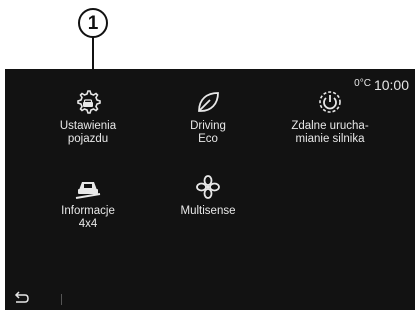 The width and height of the screenshot is (419, 316). Describe the element at coordinates (208, 132) in the screenshot. I see `app-label: Driving Eco` at that location.